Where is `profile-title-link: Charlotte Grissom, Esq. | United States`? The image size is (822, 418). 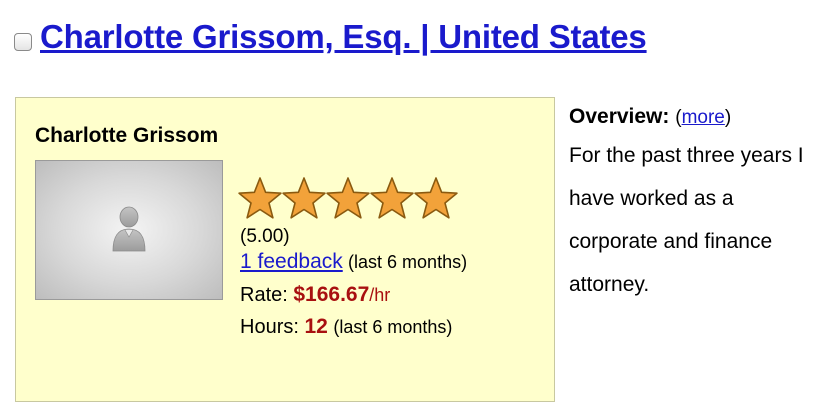 profile-title-link: Charlotte Grissom, Esq. | United States is located at coordinates (343, 37).